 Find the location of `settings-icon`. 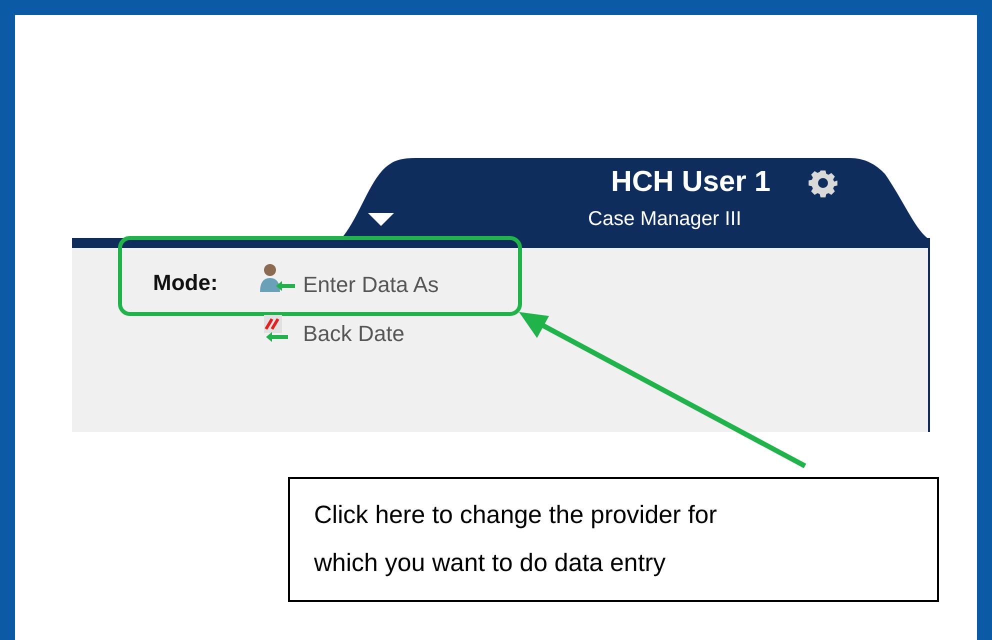

settings-icon is located at coordinates (823, 183).